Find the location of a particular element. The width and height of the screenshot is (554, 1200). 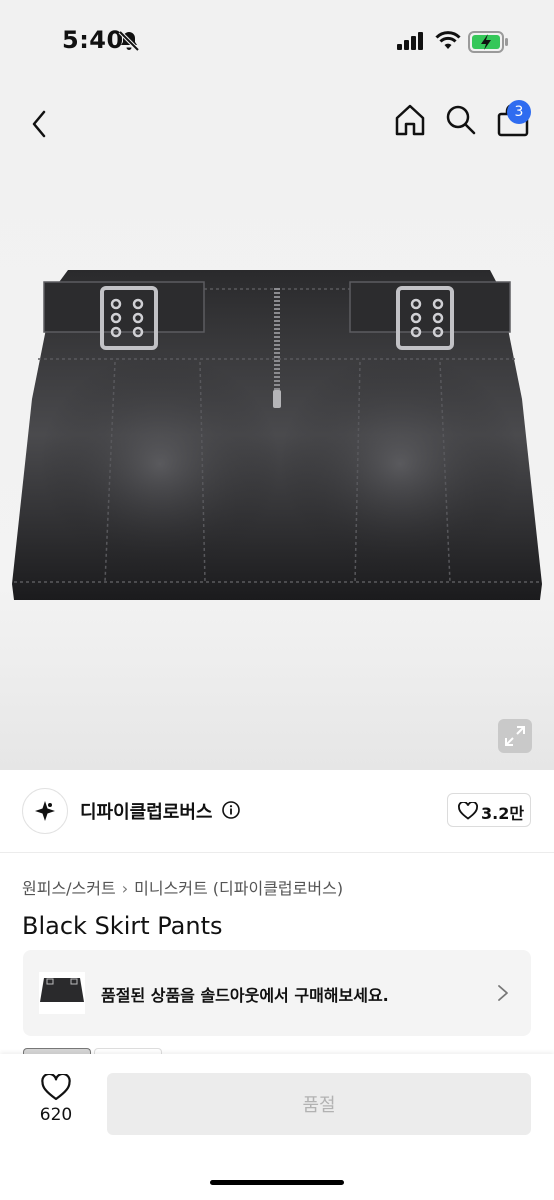

search-icon is located at coordinates (461, 120).